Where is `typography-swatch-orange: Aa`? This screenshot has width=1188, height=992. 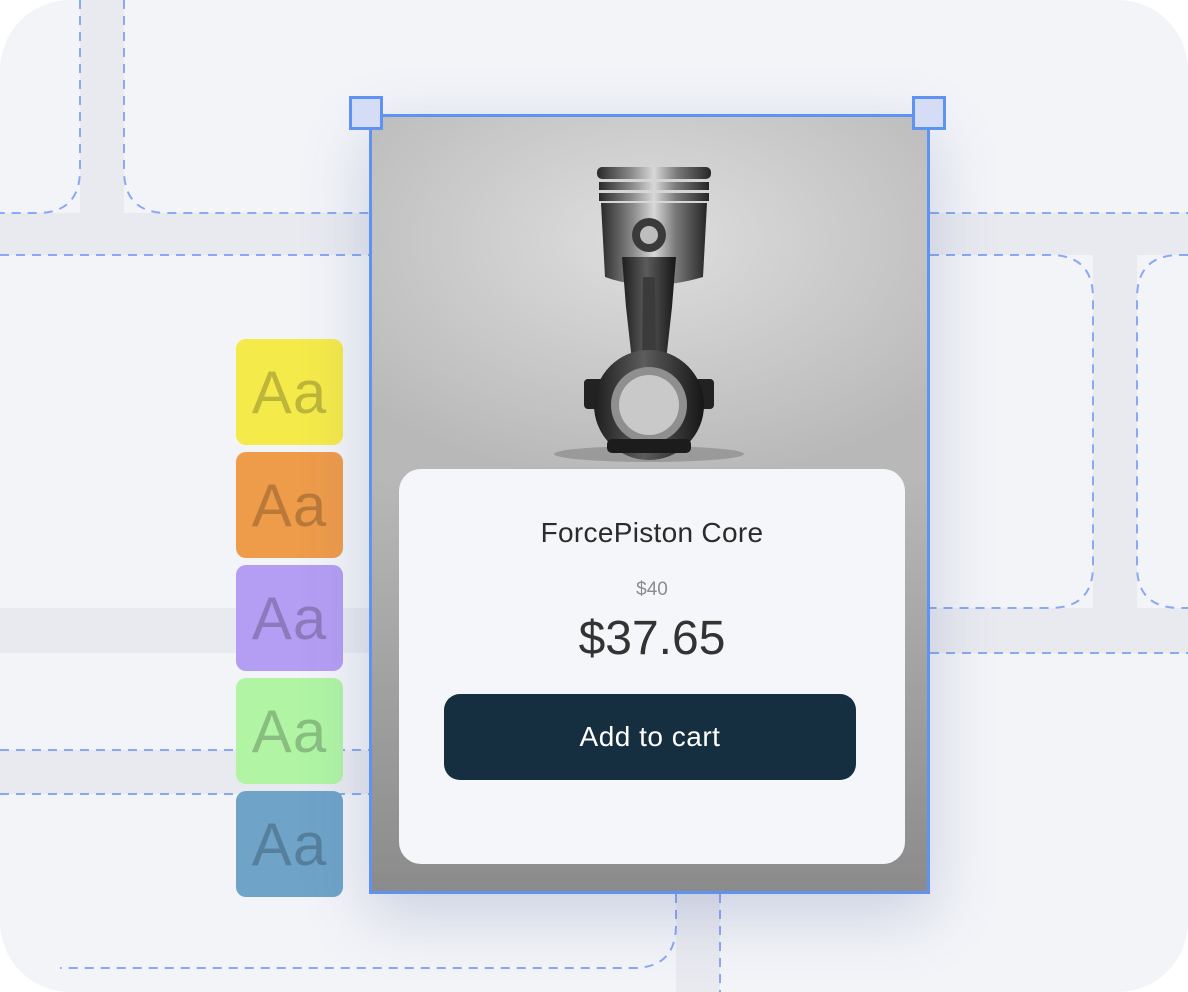 typography-swatch-orange: Aa is located at coordinates (289, 505).